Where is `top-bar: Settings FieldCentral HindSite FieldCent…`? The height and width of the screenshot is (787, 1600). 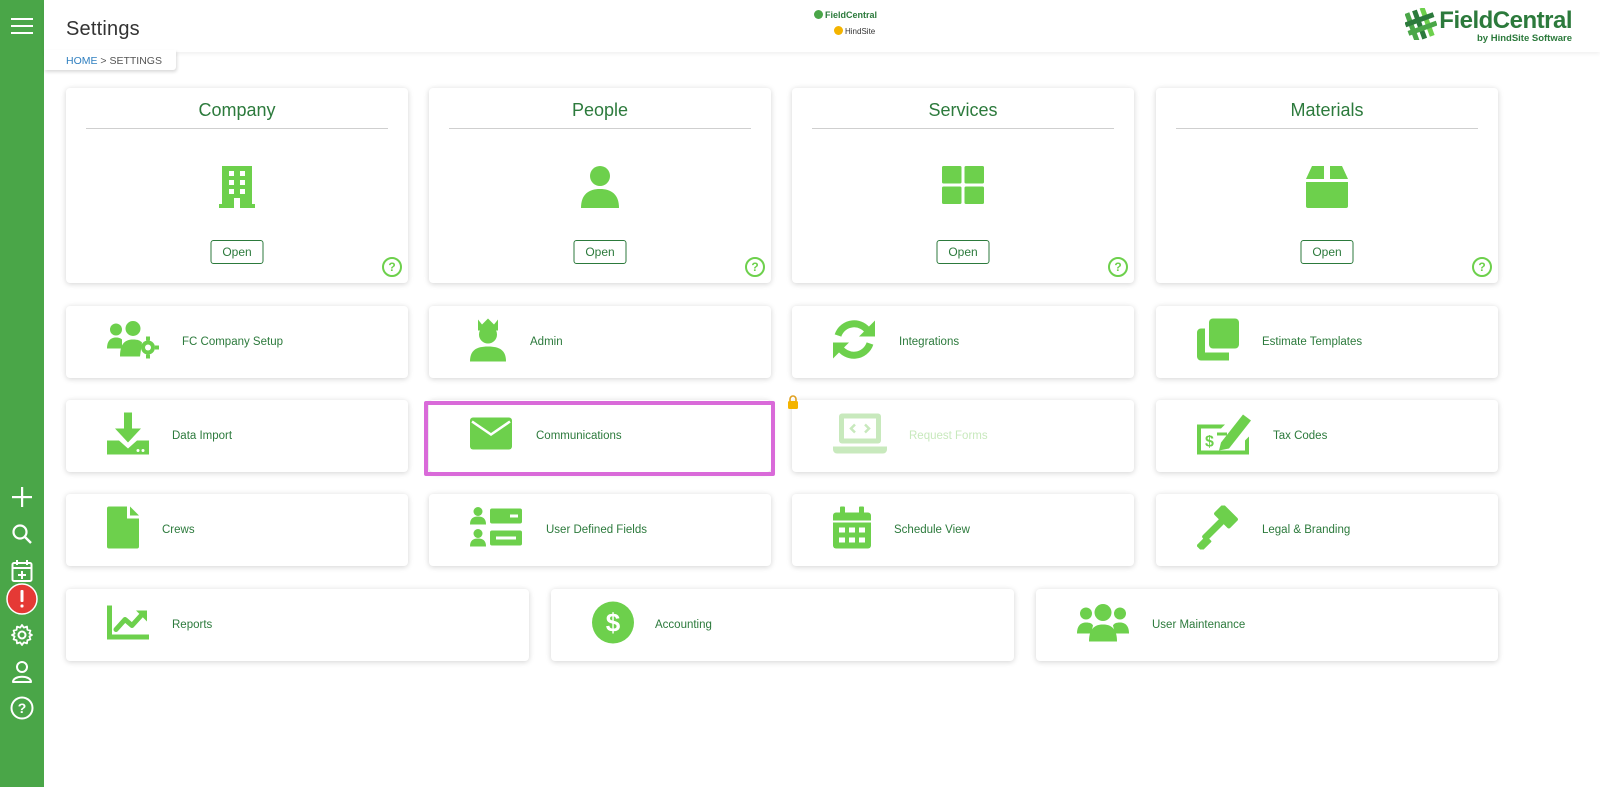
top-bar: Settings FieldCentral HindSite FieldCent… is located at coordinates (822, 26).